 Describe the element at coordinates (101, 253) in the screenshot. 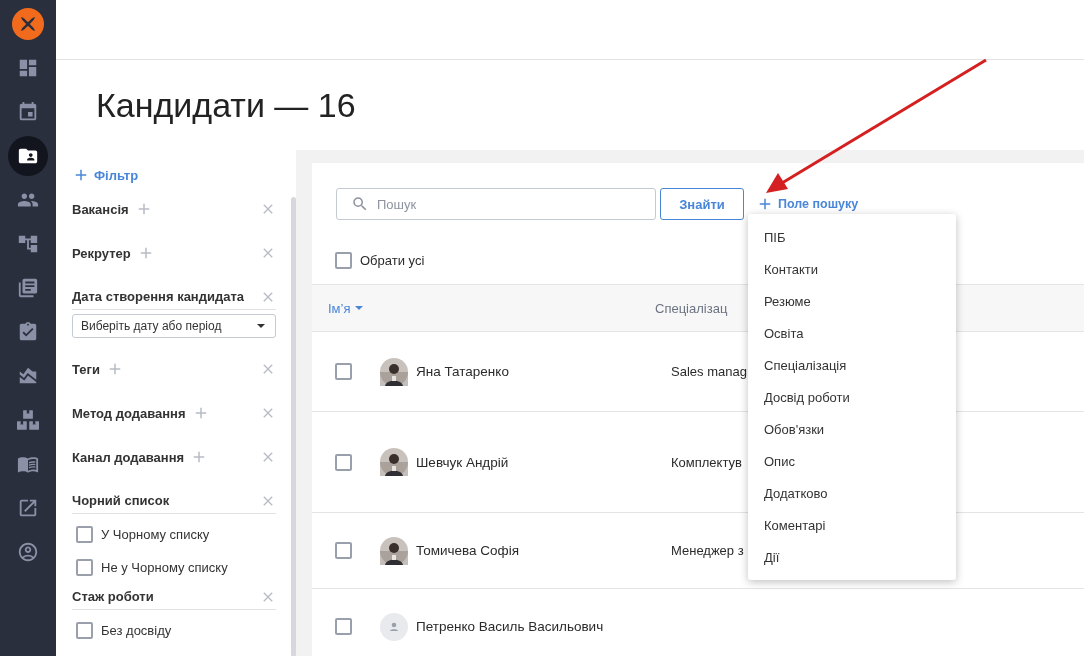

I see `filter-label: Рекрутер` at that location.